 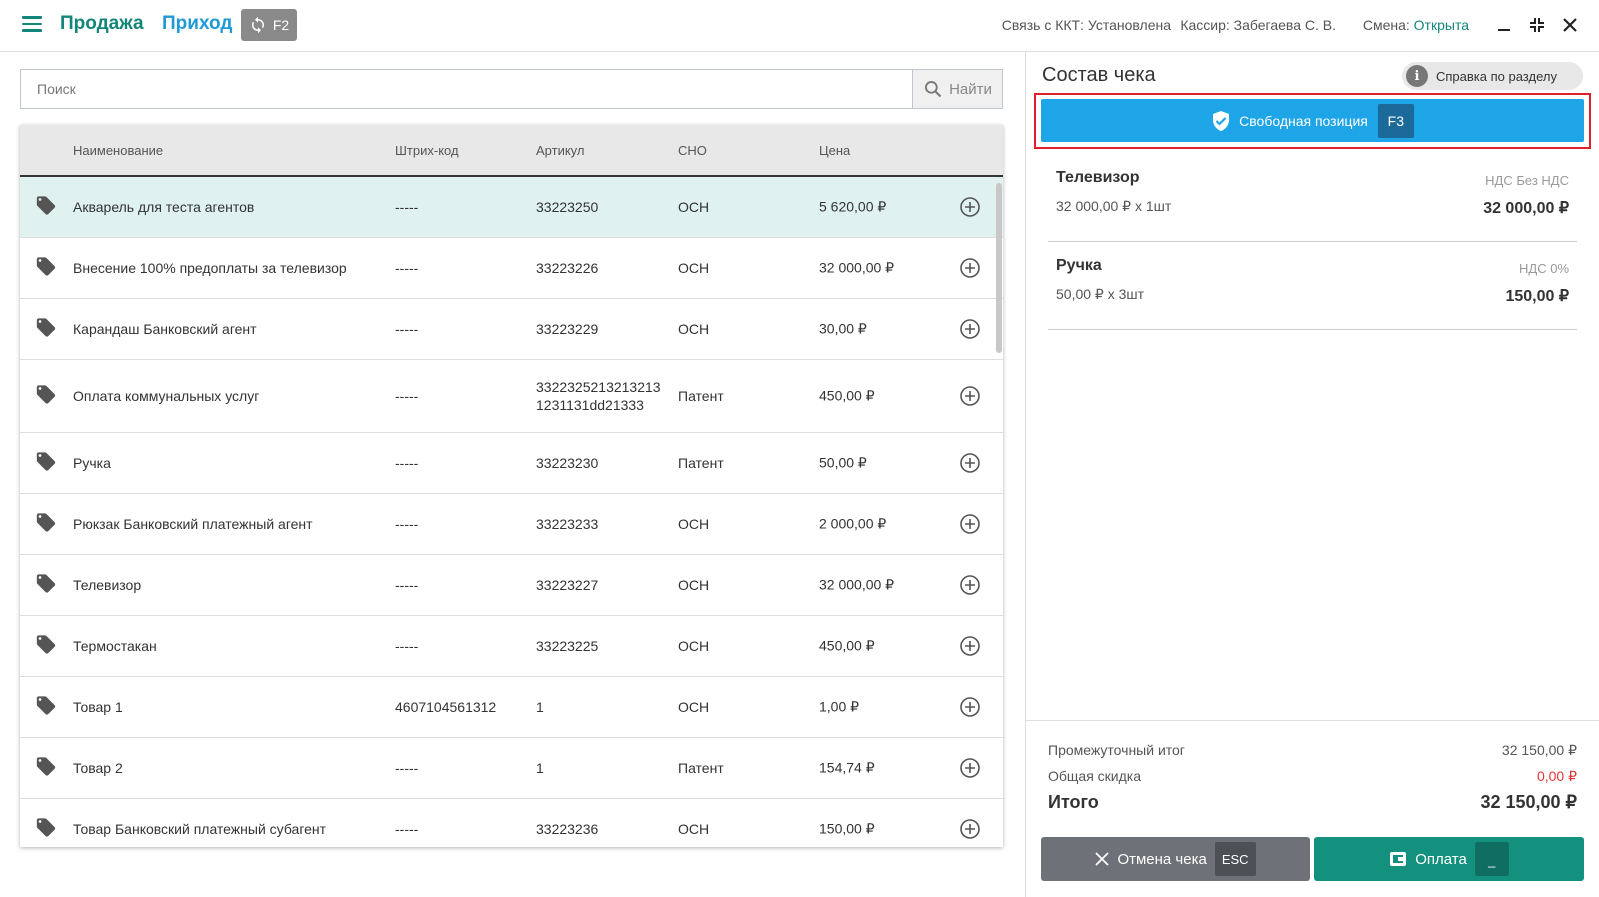 I want to click on receipt-item-name: Телевизор, so click(x=1098, y=177).